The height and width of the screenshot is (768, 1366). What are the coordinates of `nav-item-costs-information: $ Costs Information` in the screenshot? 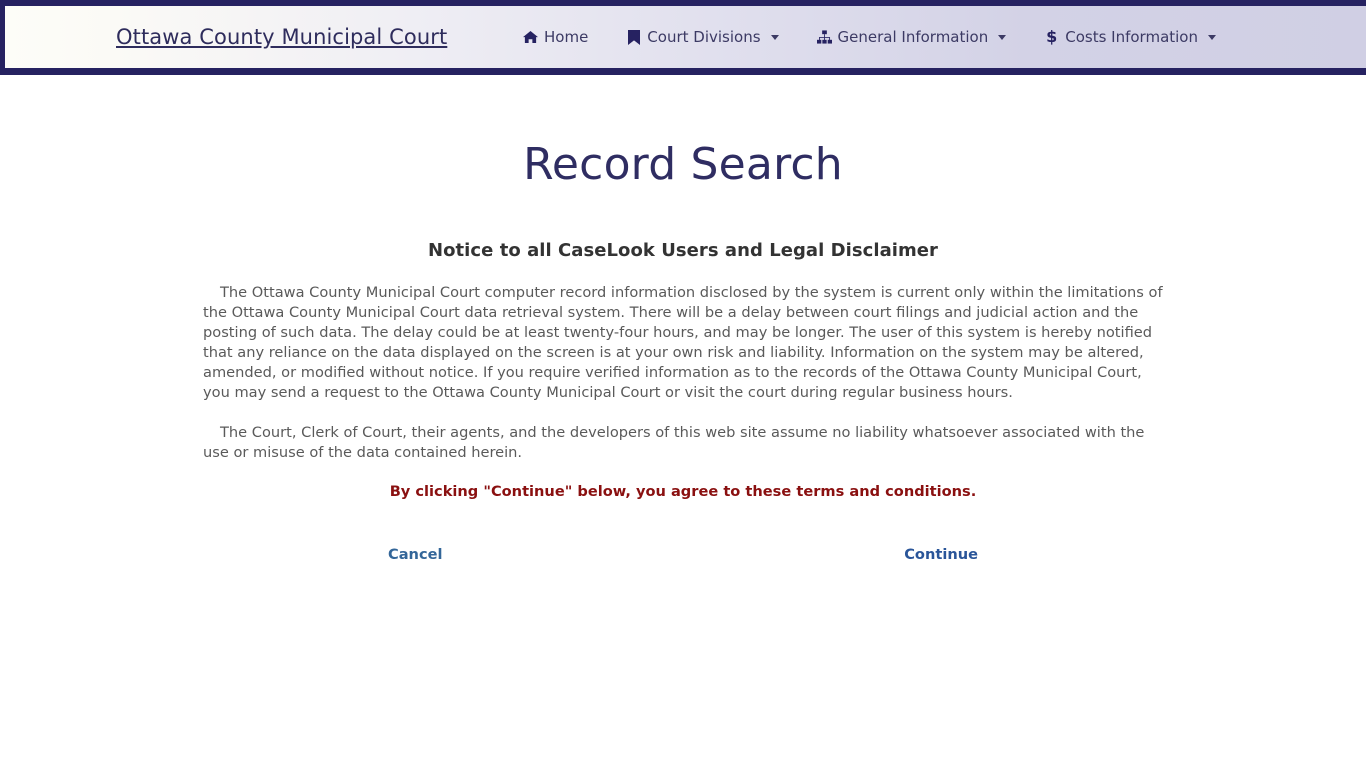 It's located at (1130, 37).